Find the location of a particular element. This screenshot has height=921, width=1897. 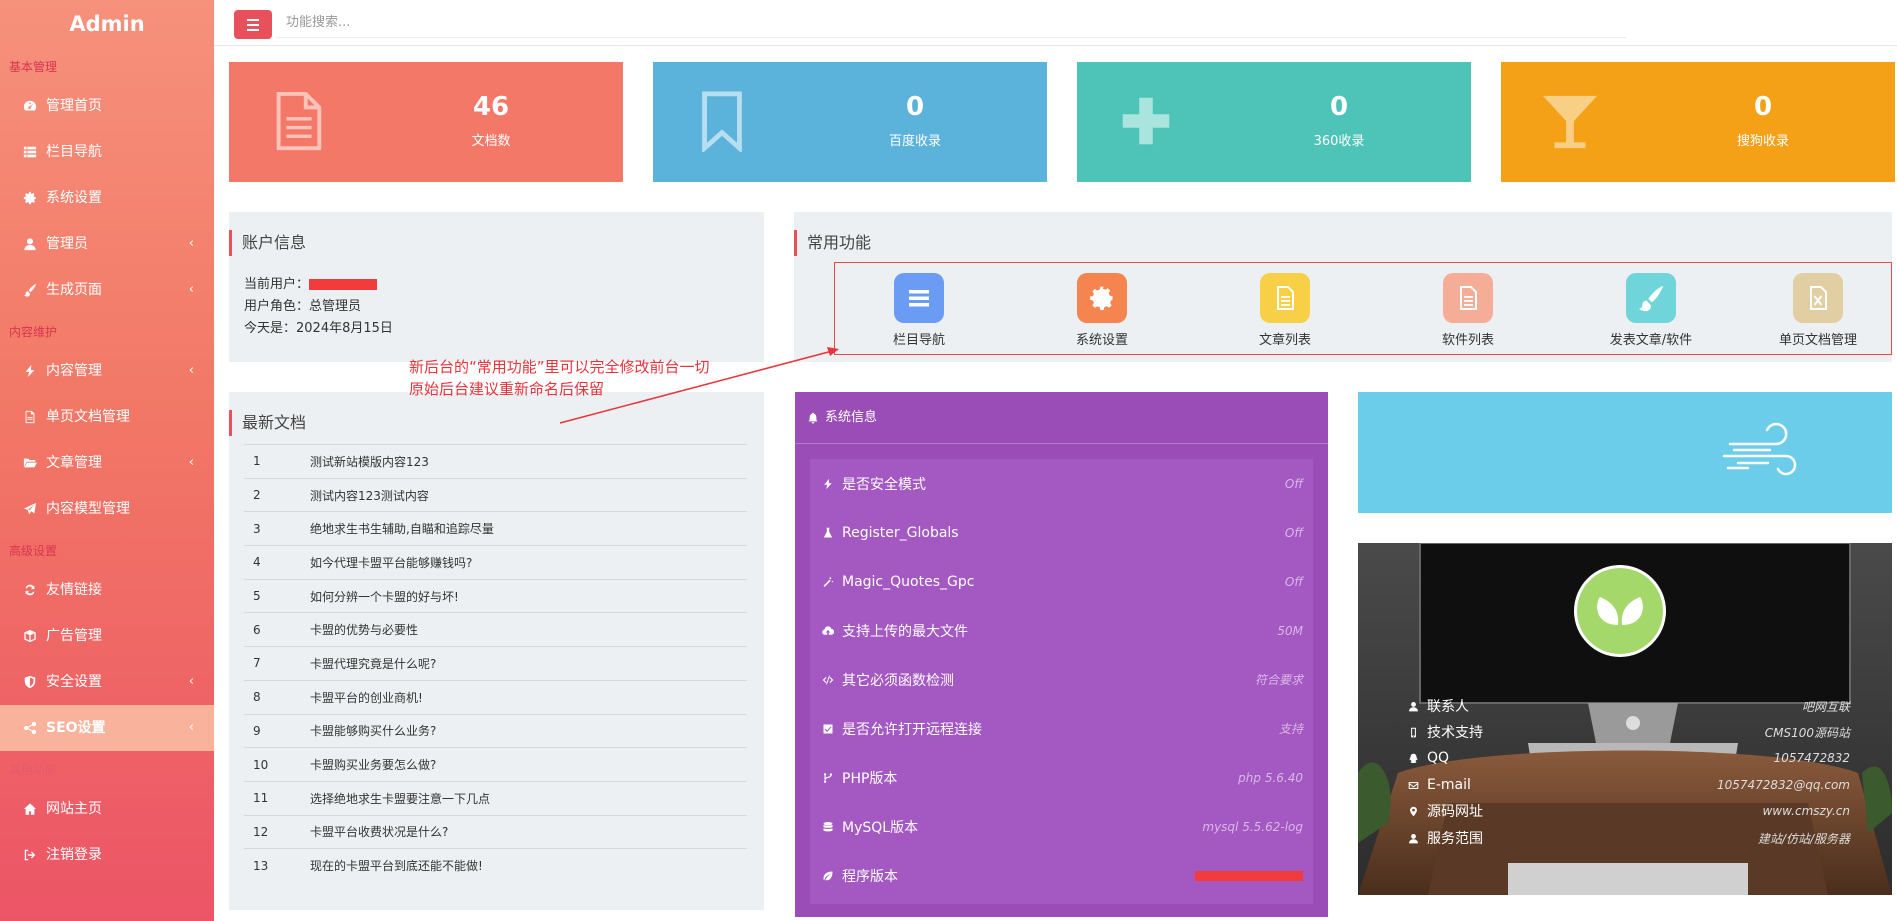

sysinfo-row: 是否安全模式 Off is located at coordinates (1061, 483).